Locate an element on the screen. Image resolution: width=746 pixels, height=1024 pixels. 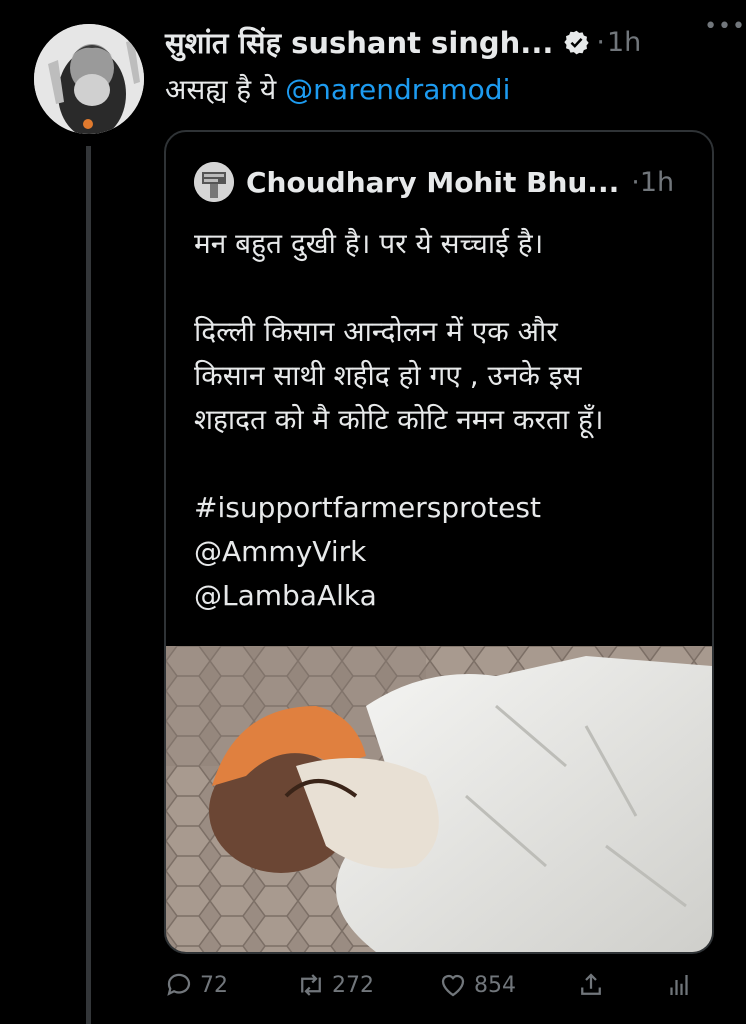
retweet-icon is located at coordinates (311, 985).